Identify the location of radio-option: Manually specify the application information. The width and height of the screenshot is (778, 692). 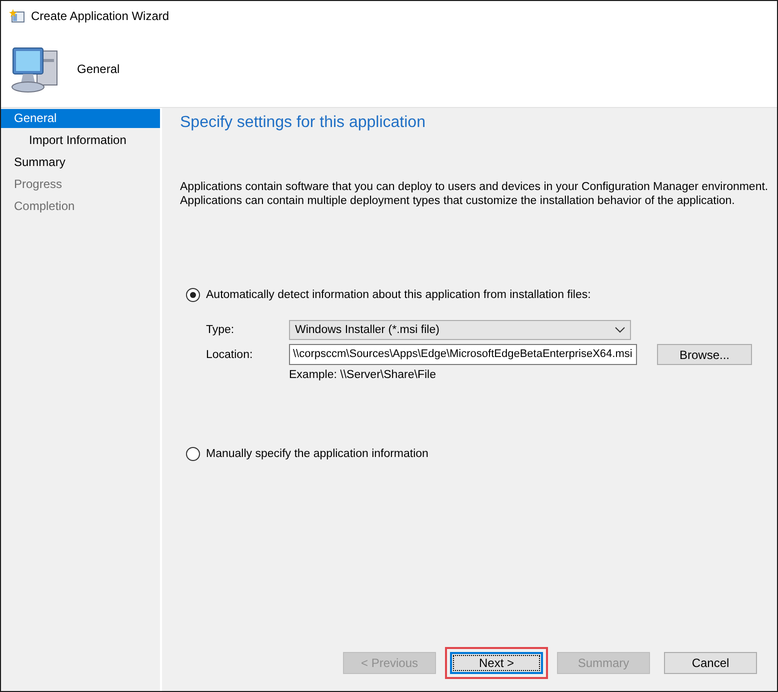
(307, 454).